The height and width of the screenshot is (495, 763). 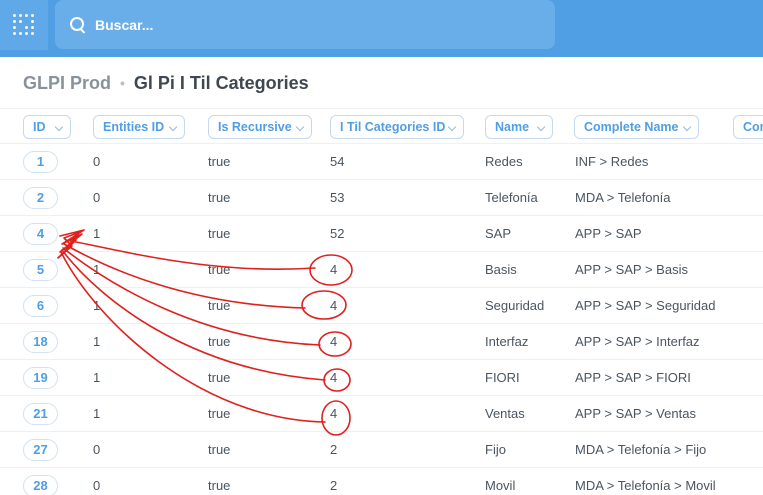 I want to click on table-cell: MDA > Telefonía > Fijo, so click(x=641, y=449).